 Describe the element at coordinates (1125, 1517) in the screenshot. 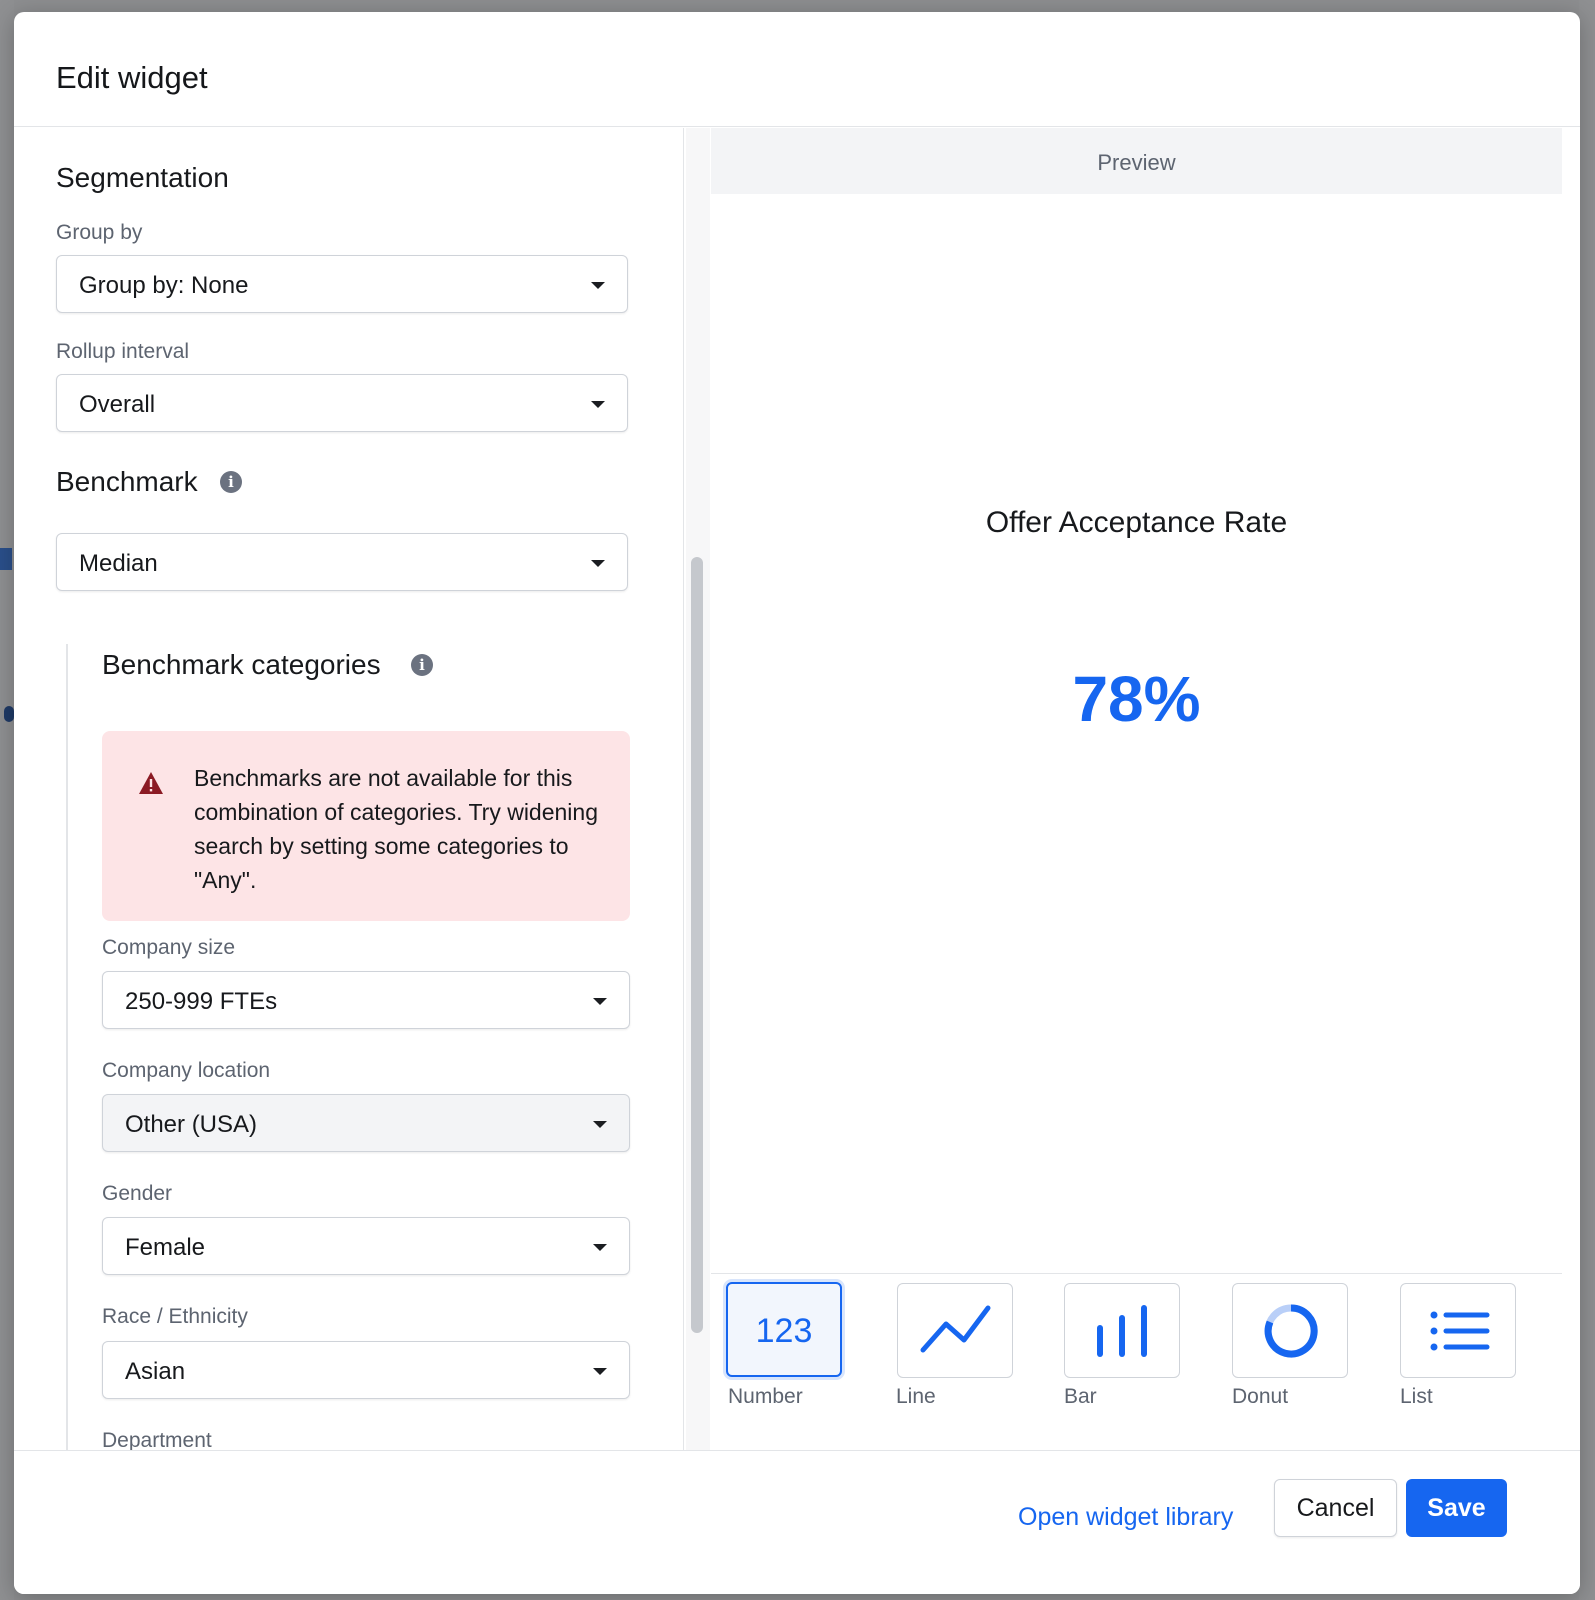

I see `open-widget-library-link: Open widget library` at that location.